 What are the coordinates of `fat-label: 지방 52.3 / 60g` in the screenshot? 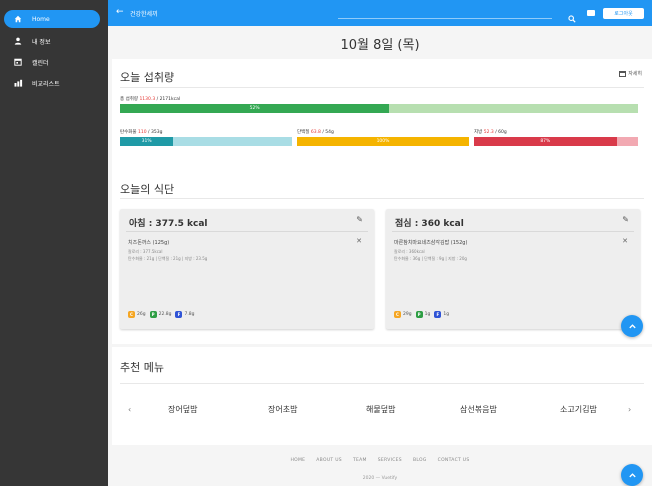 It's located at (490, 132).